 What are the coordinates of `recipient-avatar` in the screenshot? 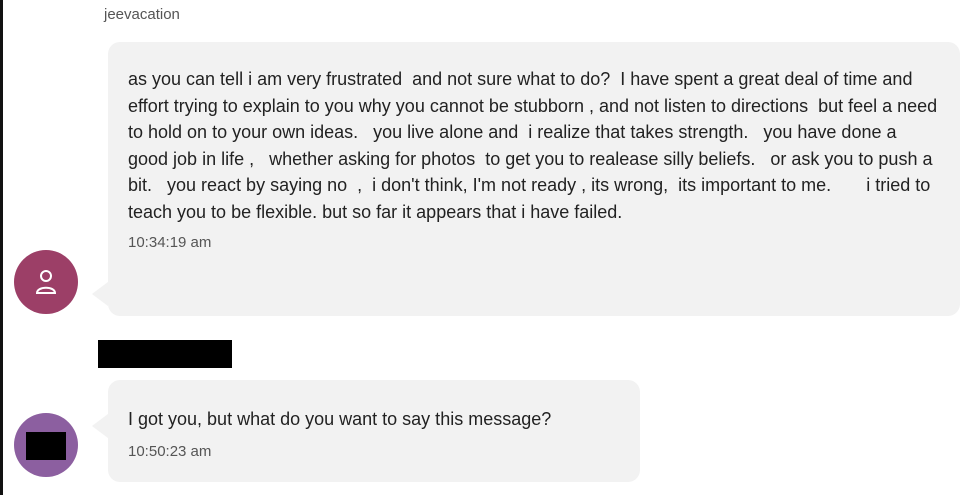 It's located at (46, 445).